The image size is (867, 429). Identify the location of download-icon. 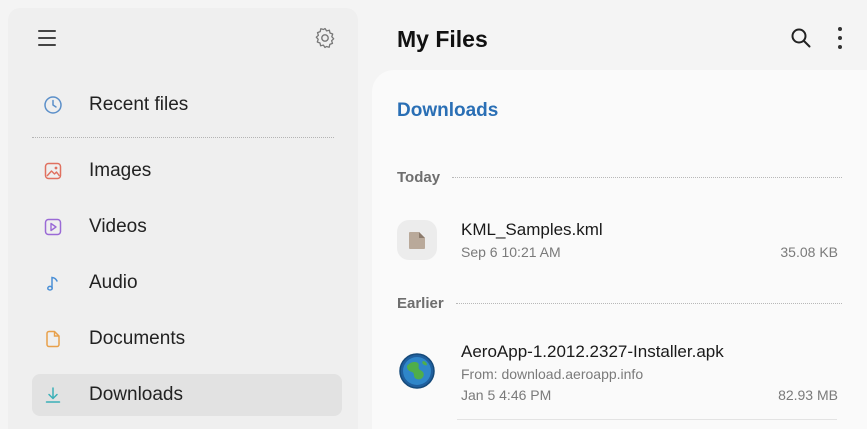
(53, 395).